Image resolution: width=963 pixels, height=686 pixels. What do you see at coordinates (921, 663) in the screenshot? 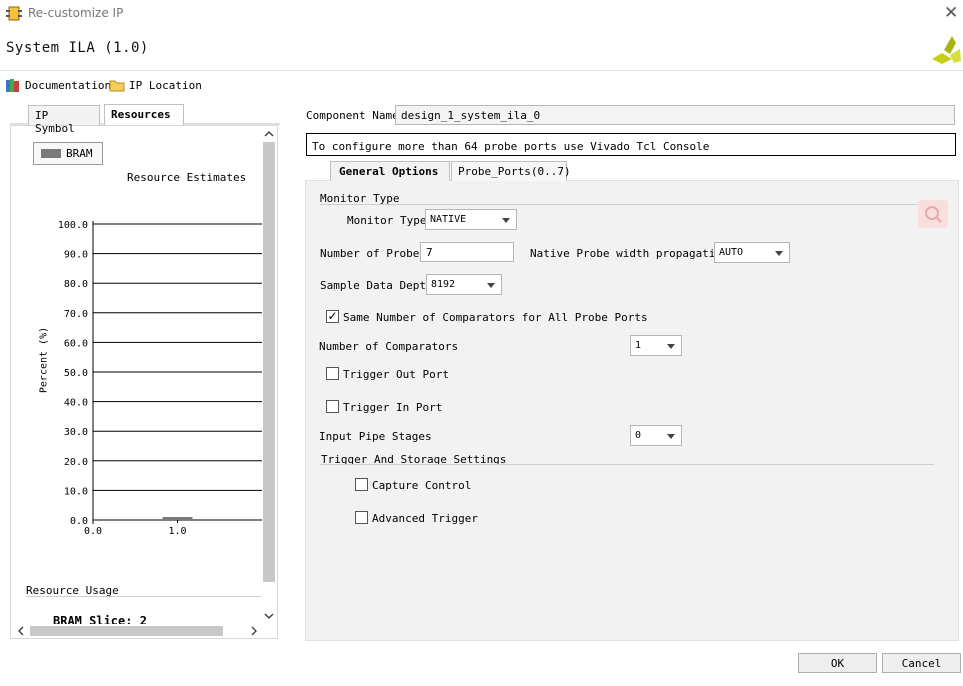
I see `cancel-button: Cancel` at bounding box center [921, 663].